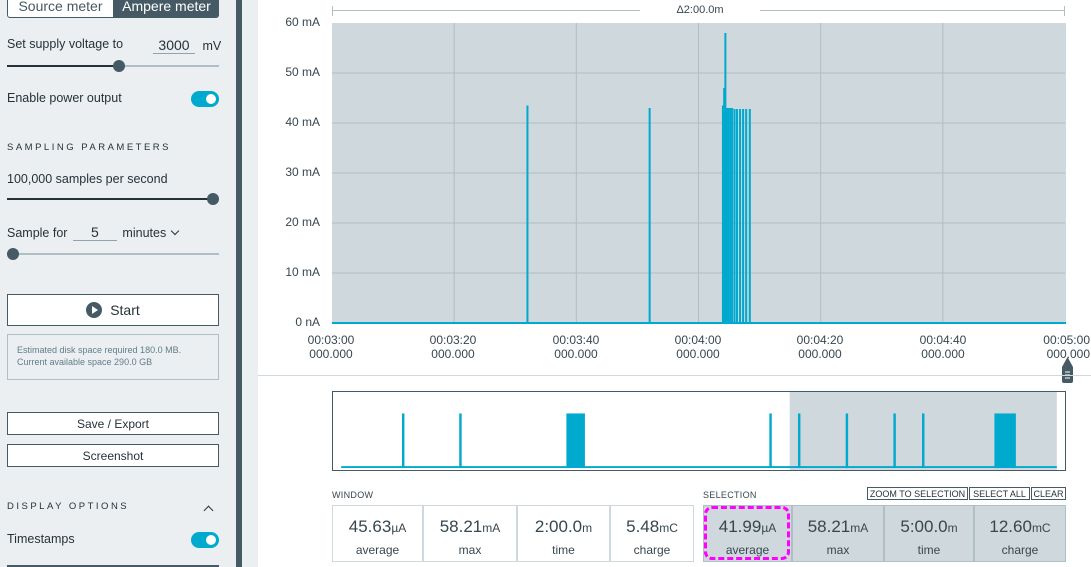  I want to click on timestamps-label: Timestamps, so click(41, 539).